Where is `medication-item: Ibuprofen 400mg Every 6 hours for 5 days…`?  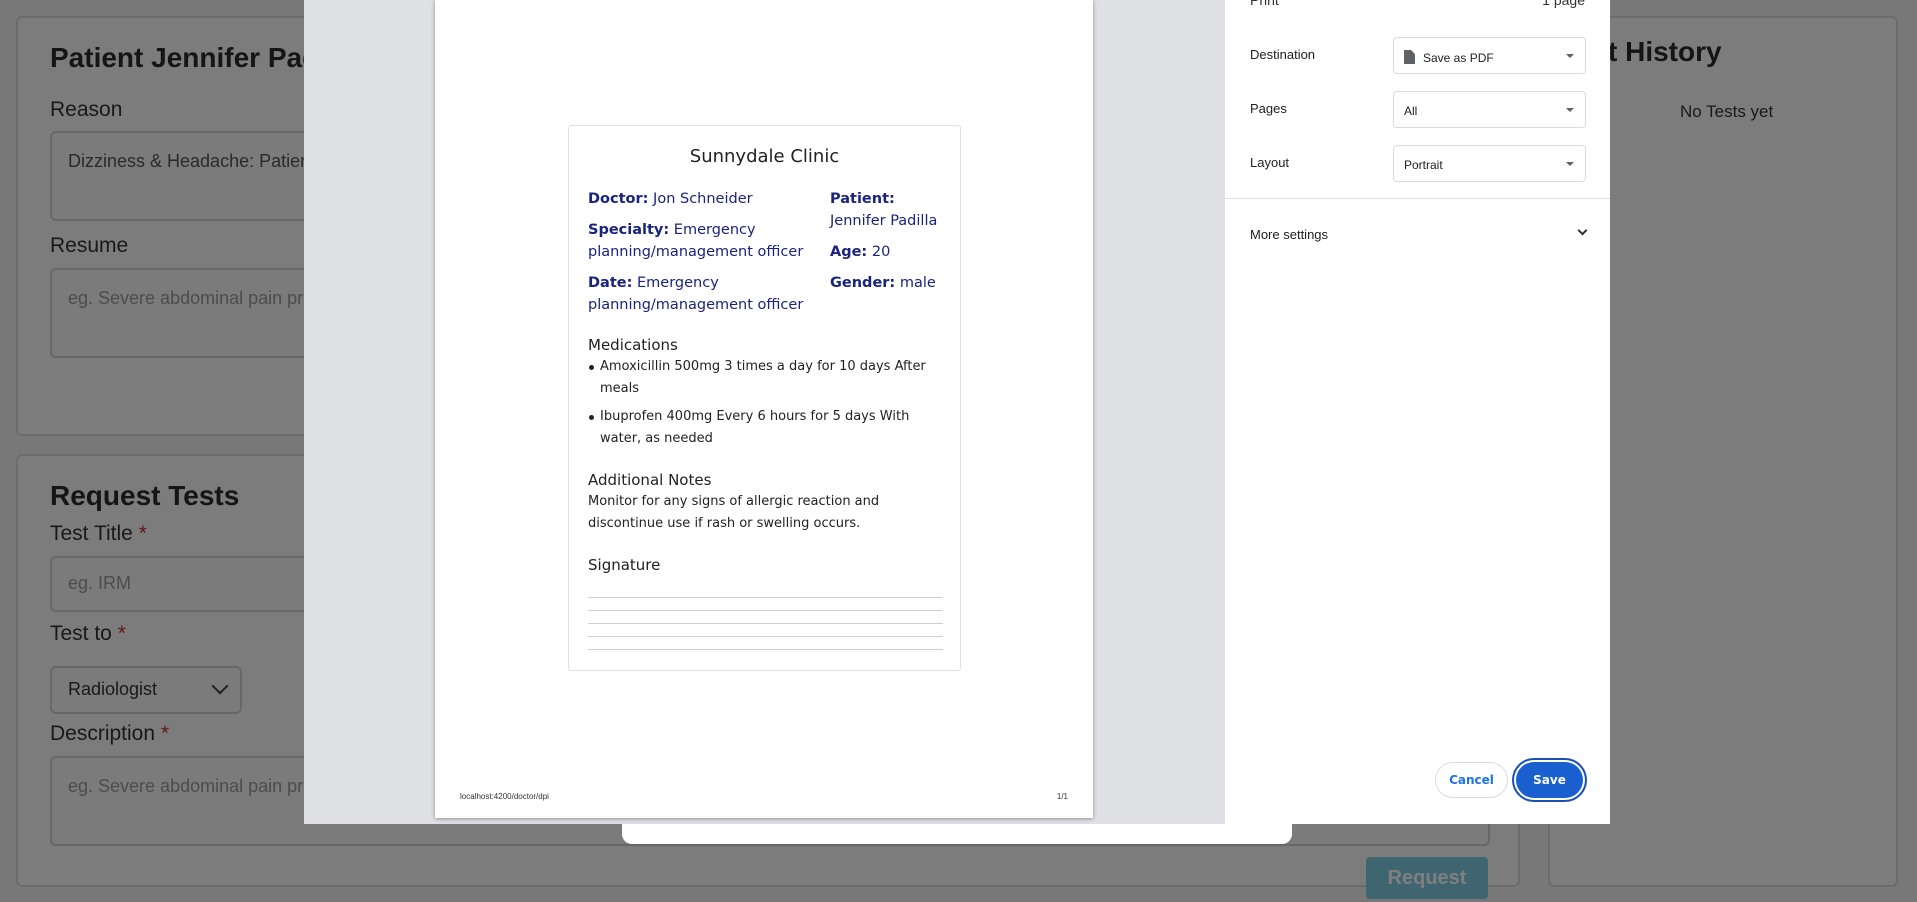
medication-item: Ibuprofen 400mg Every 6 hours for 5 days… is located at coordinates (765, 428).